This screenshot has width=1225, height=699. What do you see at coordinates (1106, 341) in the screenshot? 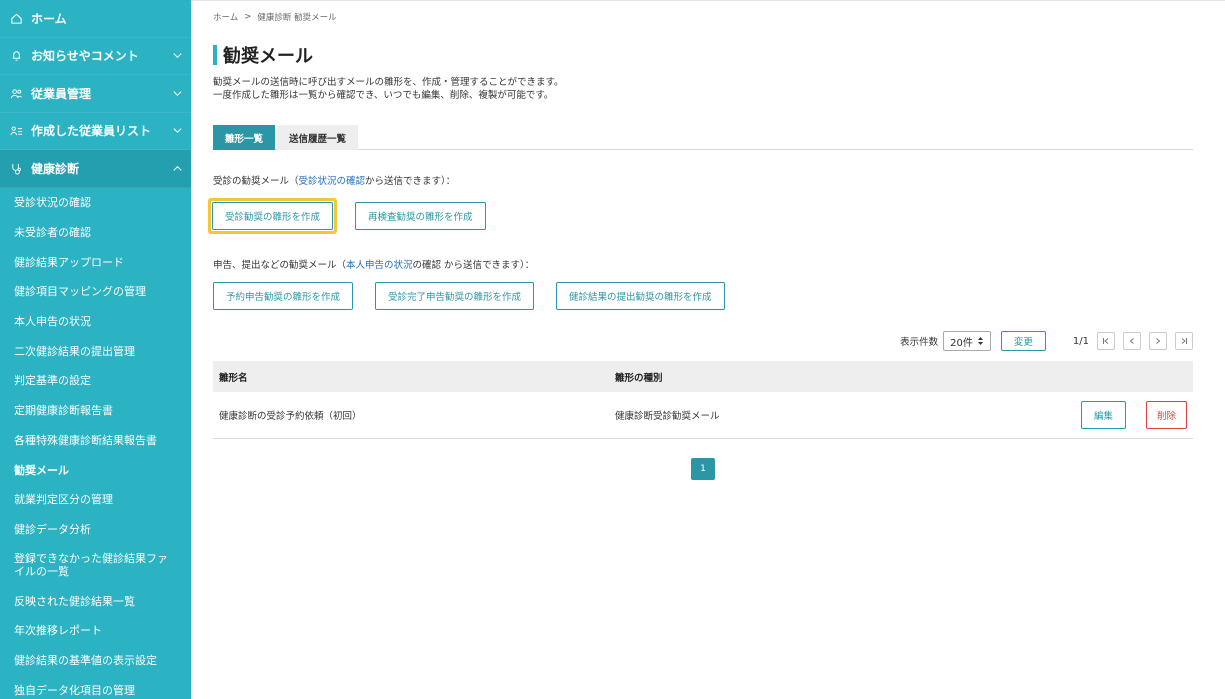
I see `first-page-icon` at bounding box center [1106, 341].